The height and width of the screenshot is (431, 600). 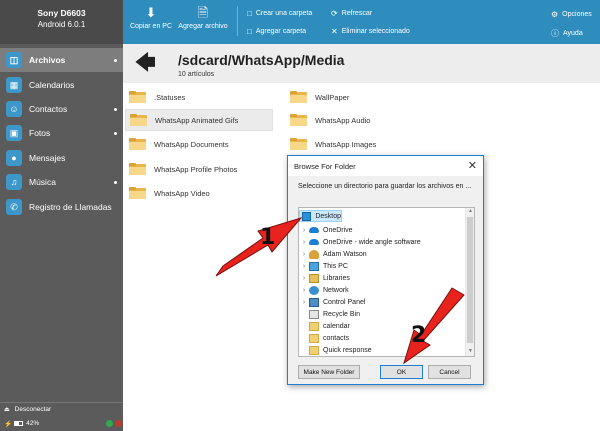 What do you see at coordinates (268, 237) in the screenshot?
I see `annotation-step-1: 1` at bounding box center [268, 237].